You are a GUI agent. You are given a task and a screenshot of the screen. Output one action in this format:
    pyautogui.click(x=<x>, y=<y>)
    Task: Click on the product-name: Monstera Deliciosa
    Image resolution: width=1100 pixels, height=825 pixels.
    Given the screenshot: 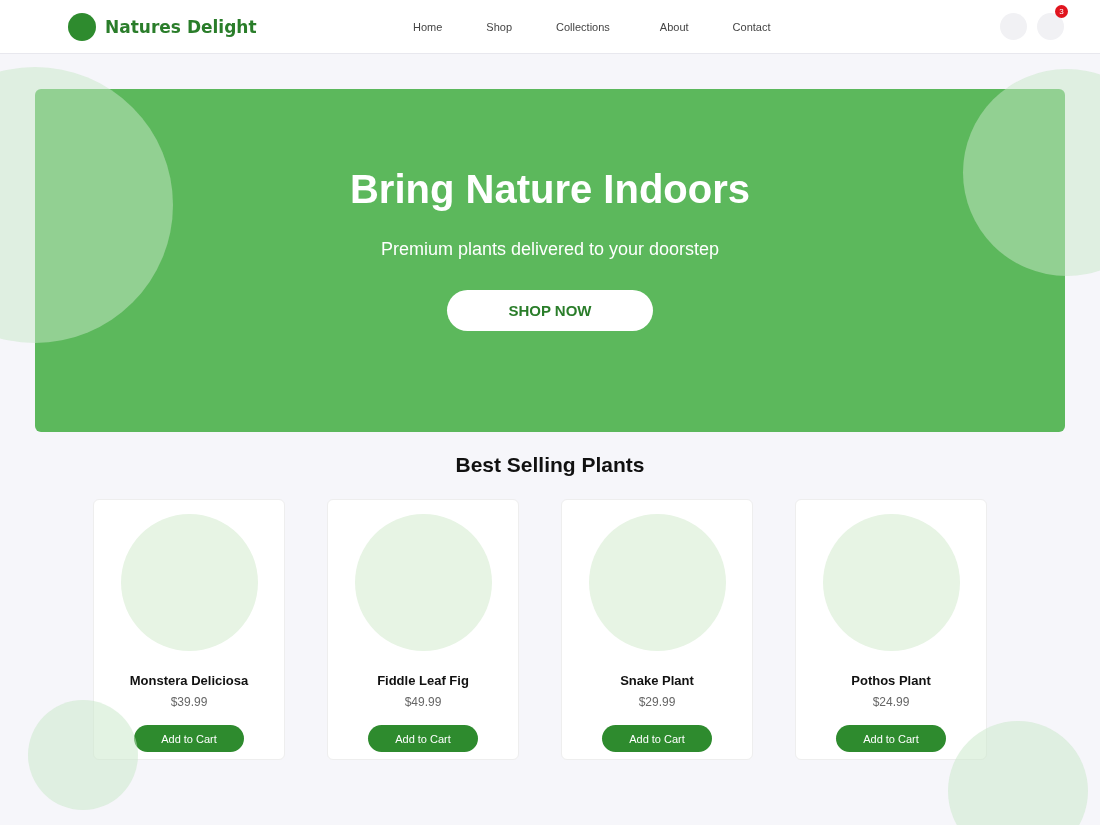 What is the action you would take?
    pyautogui.click(x=189, y=680)
    